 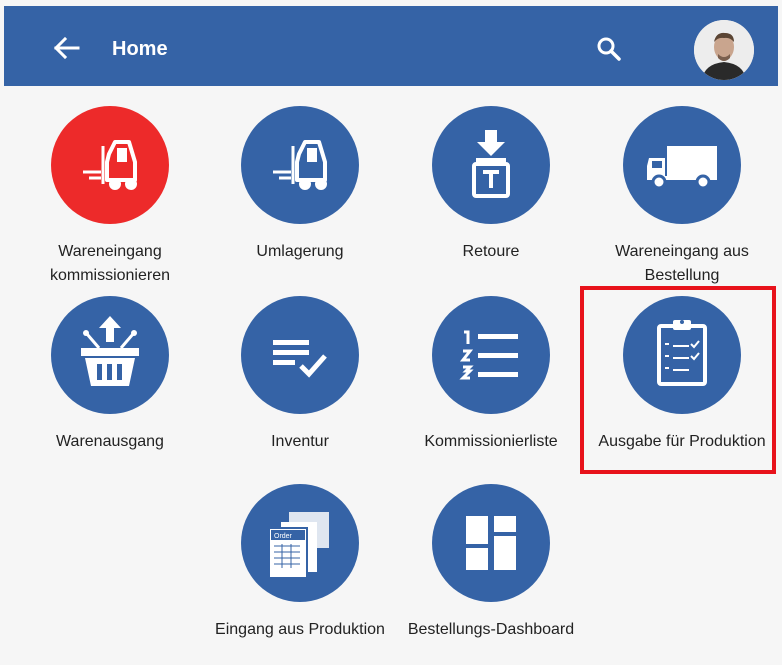 I want to click on tile-umlagerung: Umlagerung, so click(x=300, y=185).